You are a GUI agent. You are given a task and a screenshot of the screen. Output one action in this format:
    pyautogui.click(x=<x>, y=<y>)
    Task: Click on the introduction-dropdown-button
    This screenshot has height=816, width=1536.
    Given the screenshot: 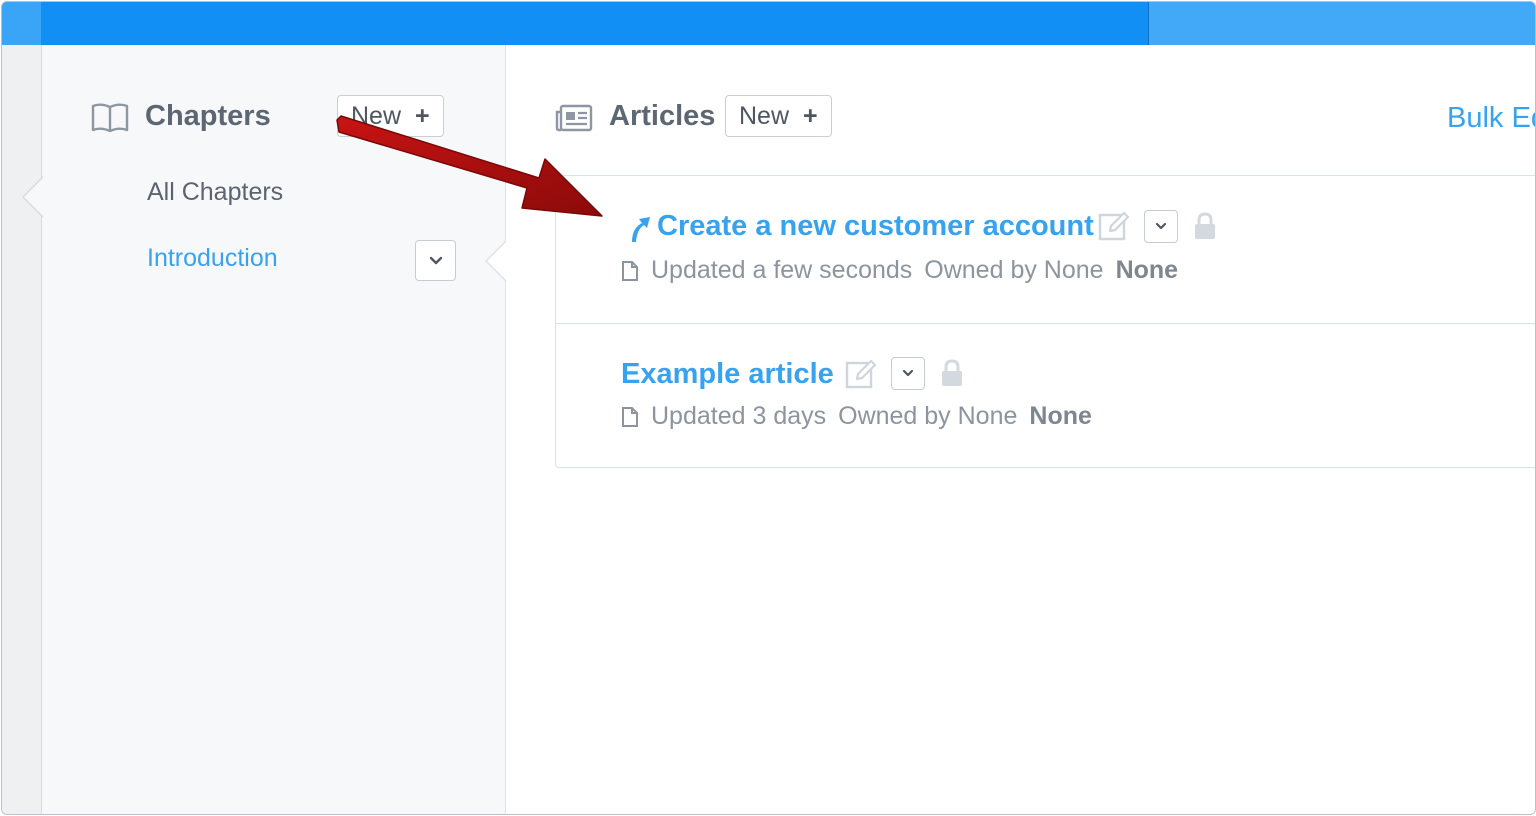 What is the action you would take?
    pyautogui.click(x=435, y=260)
    